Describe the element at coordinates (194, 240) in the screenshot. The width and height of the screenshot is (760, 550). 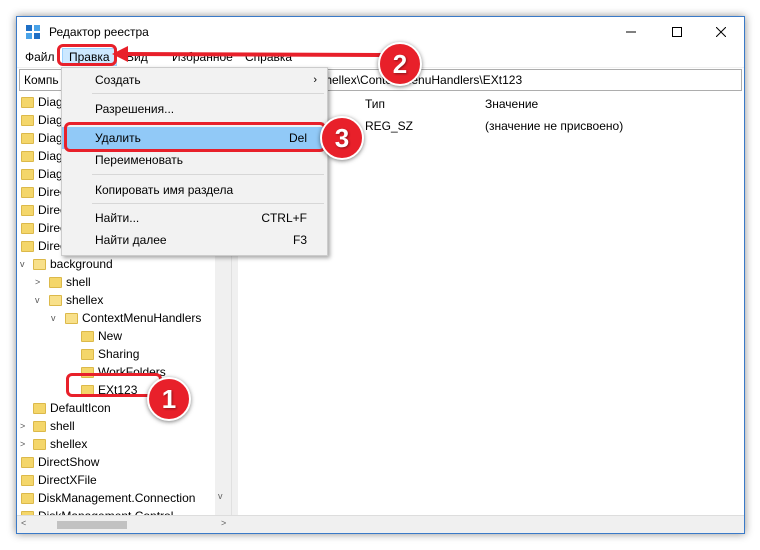
I see `menu-item-find-next: Найти далее F3` at that location.